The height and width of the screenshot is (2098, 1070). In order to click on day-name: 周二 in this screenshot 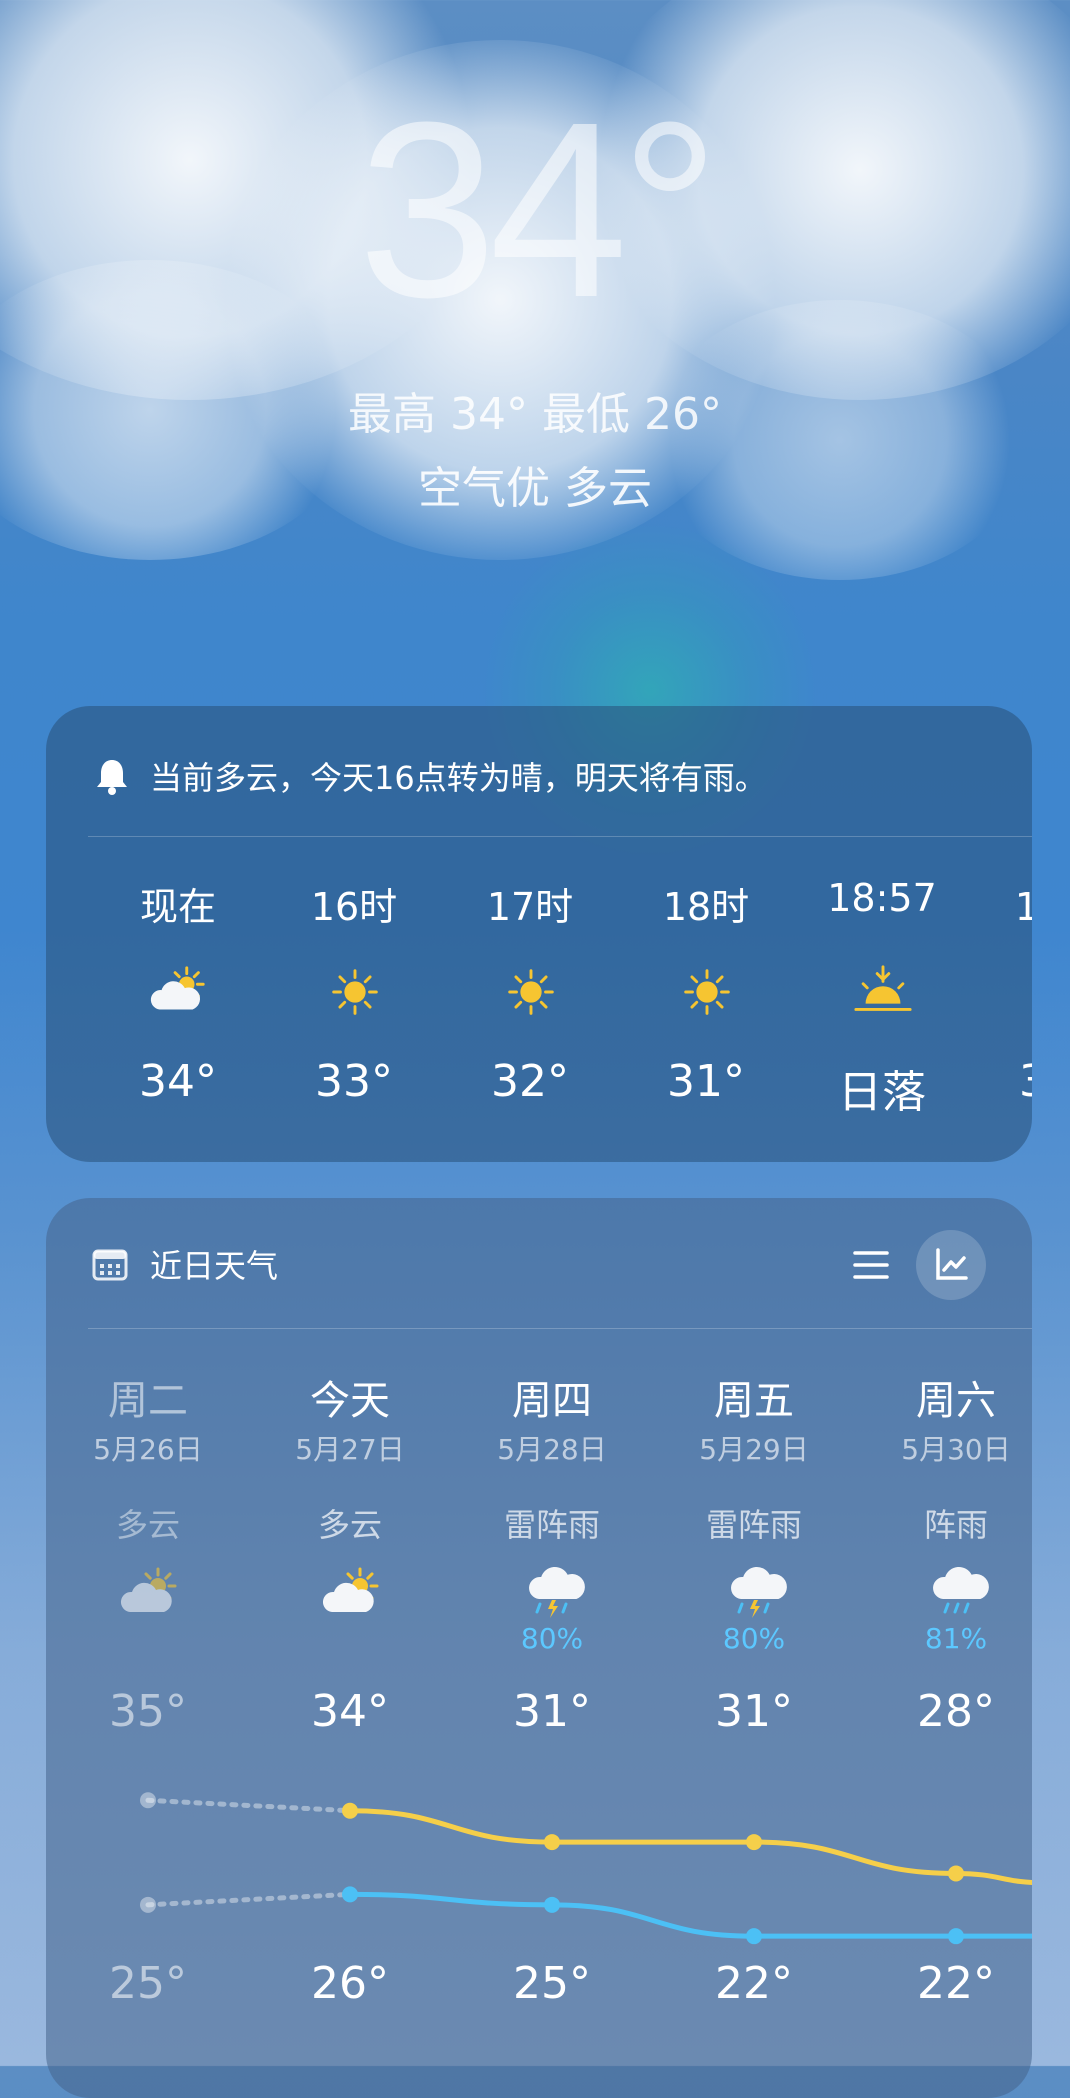, I will do `click(148, 1401)`.